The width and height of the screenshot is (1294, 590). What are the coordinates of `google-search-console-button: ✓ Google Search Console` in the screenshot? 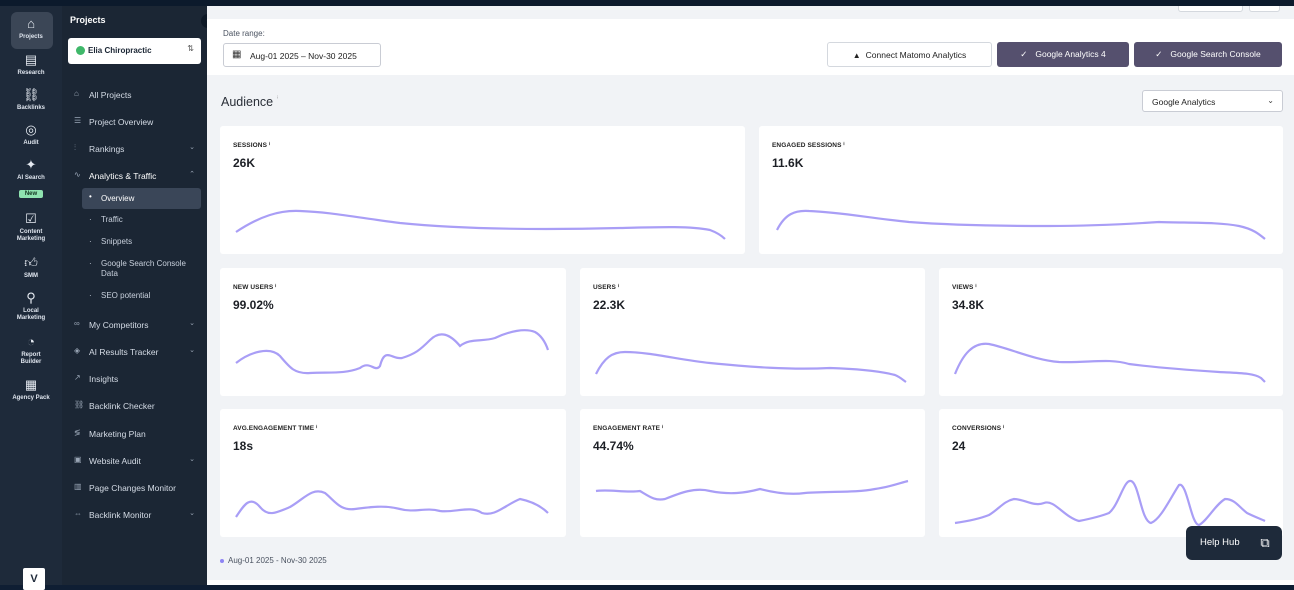 It's located at (1208, 54).